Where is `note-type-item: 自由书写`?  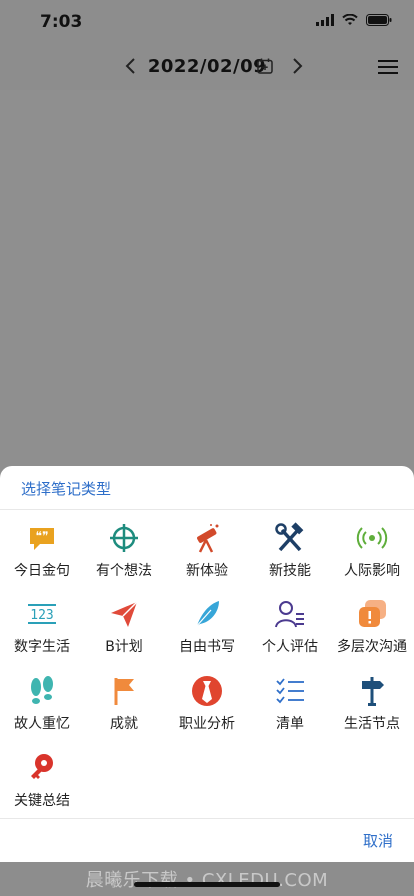
note-type-item: 自由书写 is located at coordinates (207, 629).